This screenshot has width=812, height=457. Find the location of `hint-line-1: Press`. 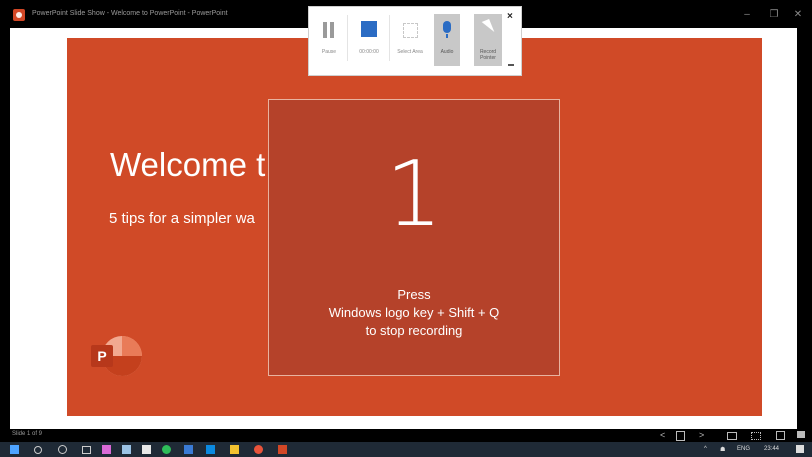

hint-line-1: Press is located at coordinates (414, 294).